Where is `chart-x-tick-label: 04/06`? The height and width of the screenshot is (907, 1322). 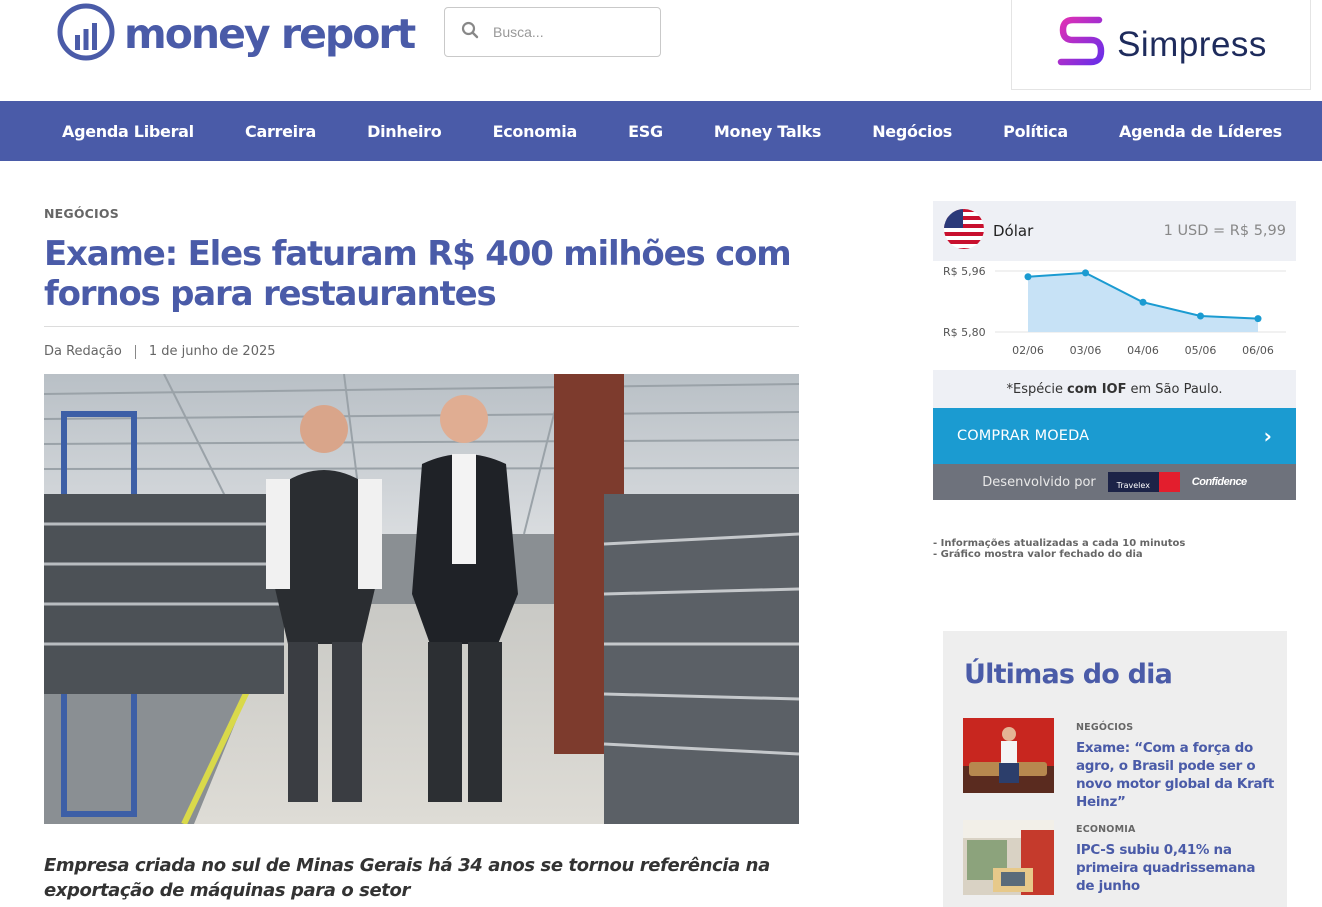
chart-x-tick-label: 04/06 is located at coordinates (1143, 350).